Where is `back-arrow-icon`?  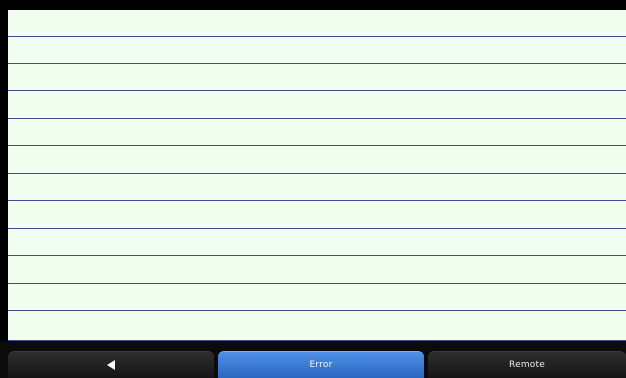
back-arrow-icon is located at coordinates (111, 365).